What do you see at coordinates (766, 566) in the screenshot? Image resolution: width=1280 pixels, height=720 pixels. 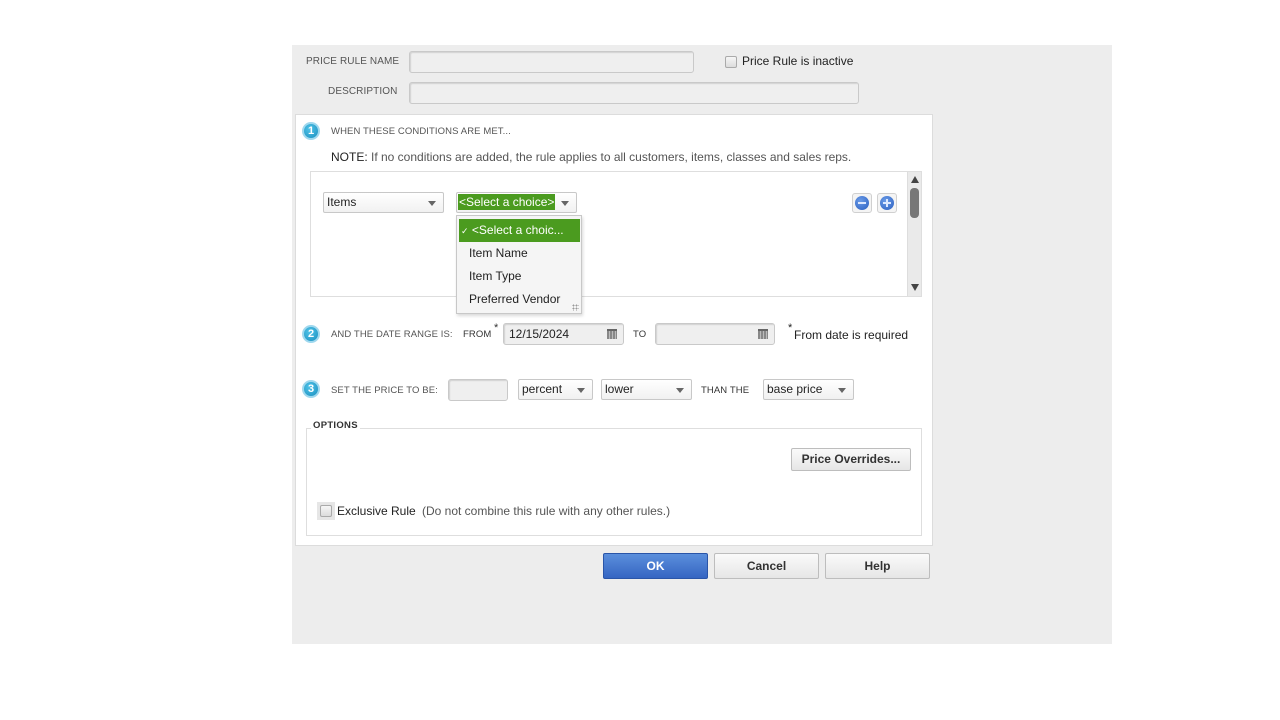 I see `cancel-button: Cancel` at bounding box center [766, 566].